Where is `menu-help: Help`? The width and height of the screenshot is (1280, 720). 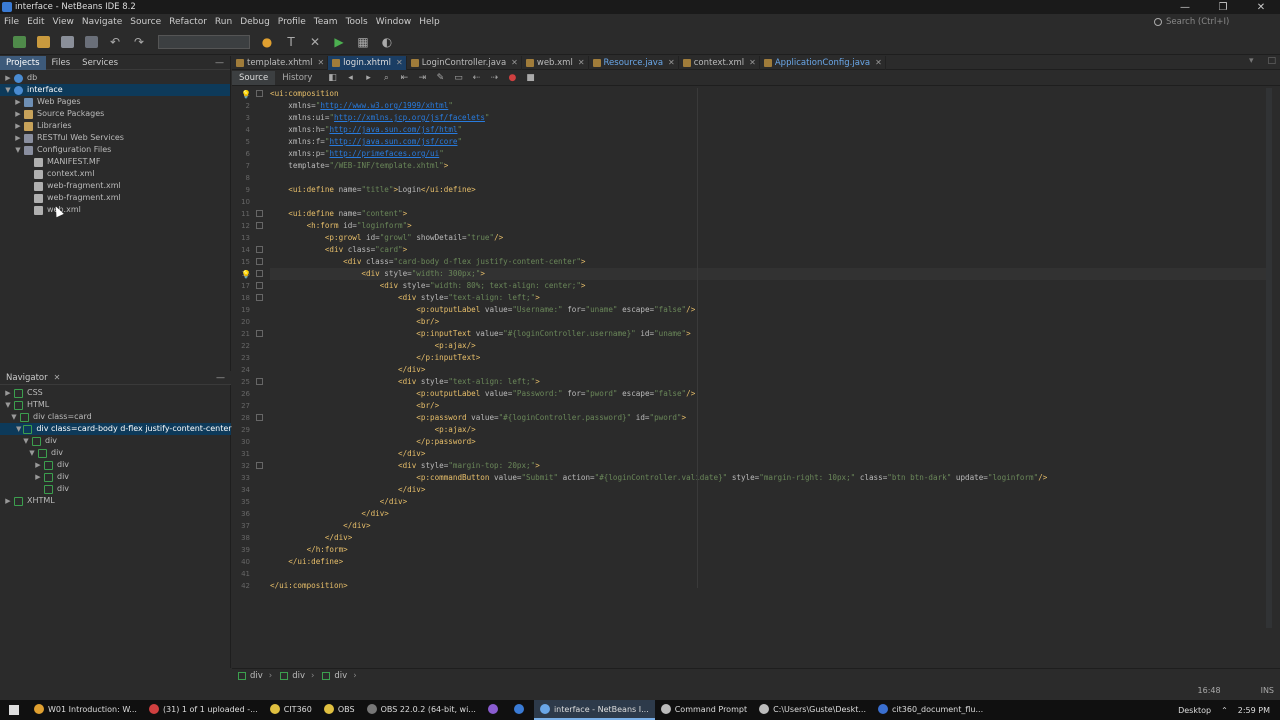 menu-help: Help is located at coordinates (429, 22).